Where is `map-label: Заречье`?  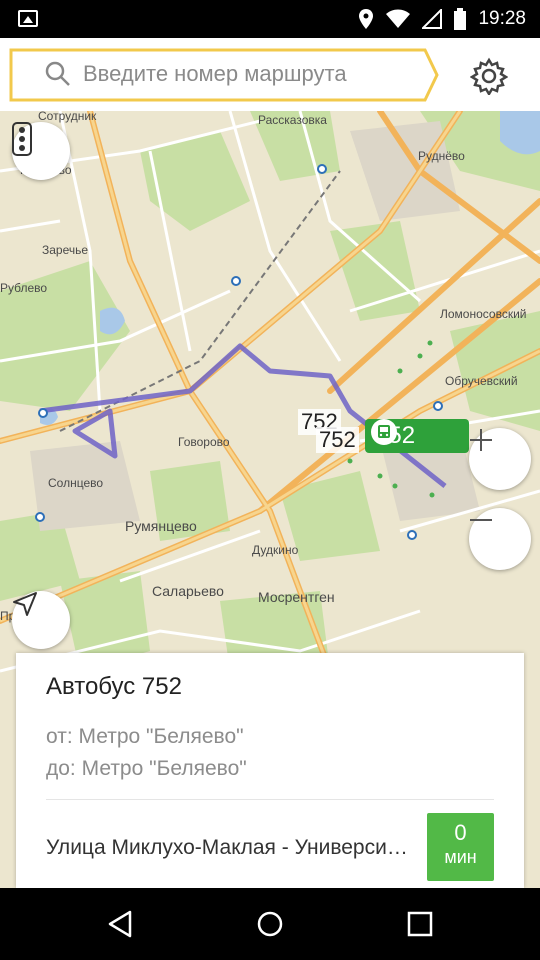 map-label: Заречье is located at coordinates (65, 250).